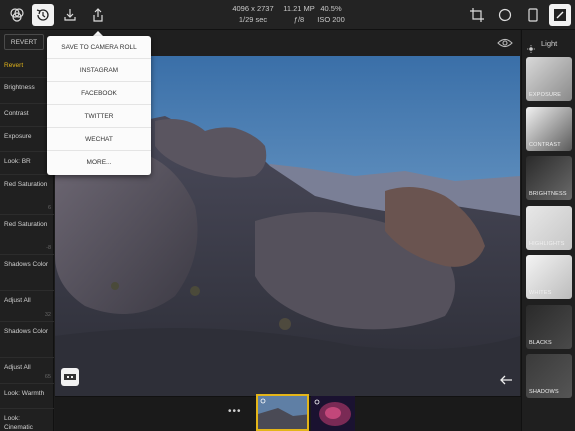 Image resolution: width=575 pixels, height=431 pixels. What do you see at coordinates (24, 42) in the screenshot?
I see `revert-button: REVERT` at bounding box center [24, 42].